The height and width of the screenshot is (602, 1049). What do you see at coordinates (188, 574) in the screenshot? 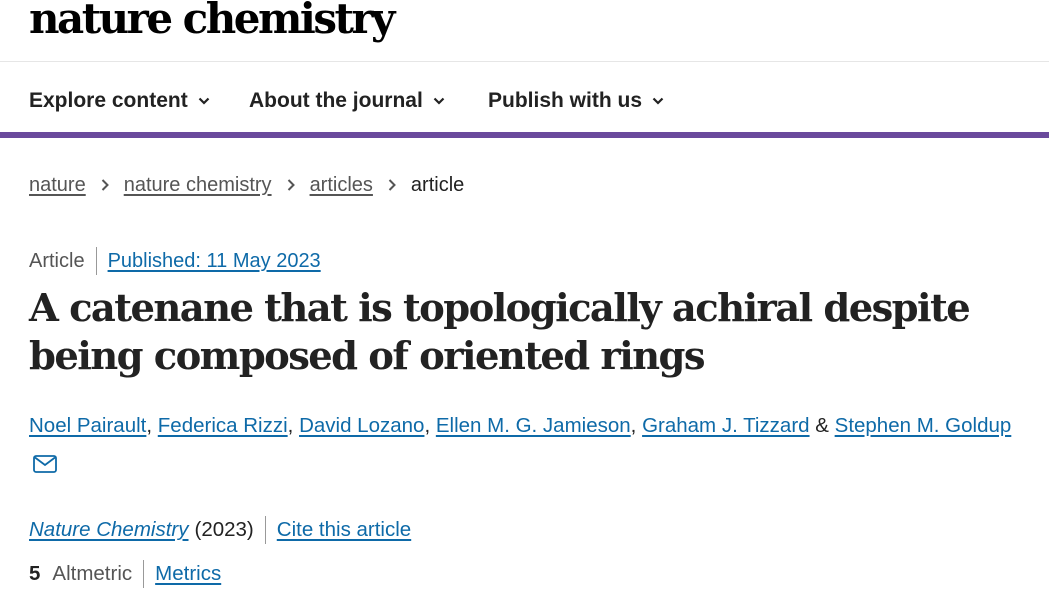
I see `metrics-link: Metrics` at bounding box center [188, 574].